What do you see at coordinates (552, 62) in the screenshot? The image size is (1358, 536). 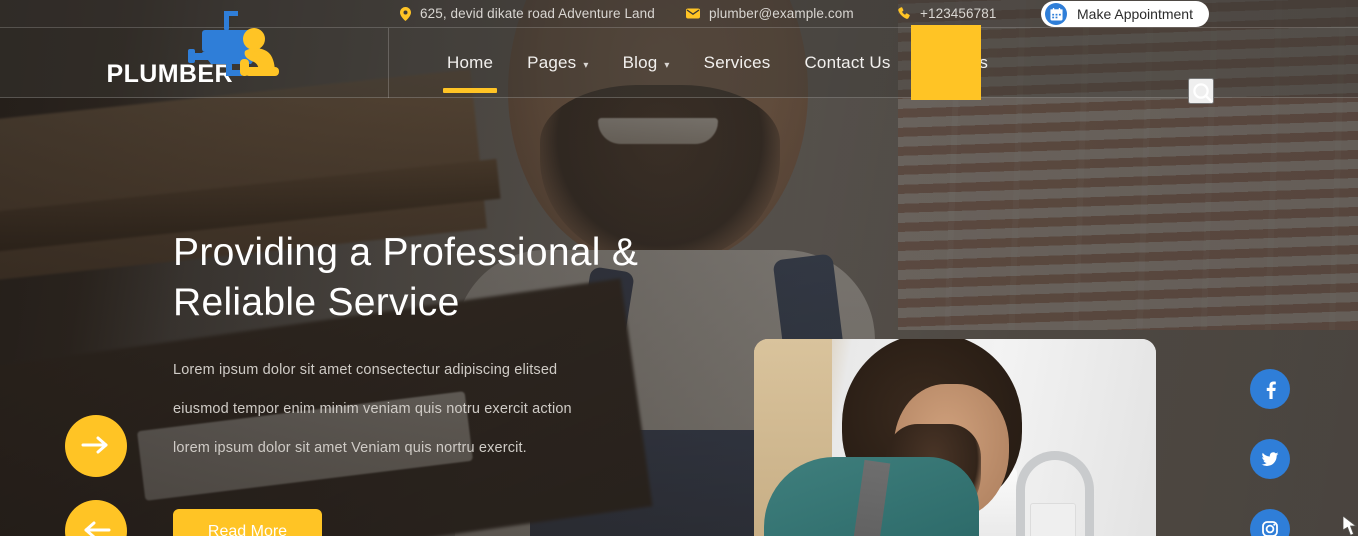 I see `nav-item-pages-label: Pages` at bounding box center [552, 62].